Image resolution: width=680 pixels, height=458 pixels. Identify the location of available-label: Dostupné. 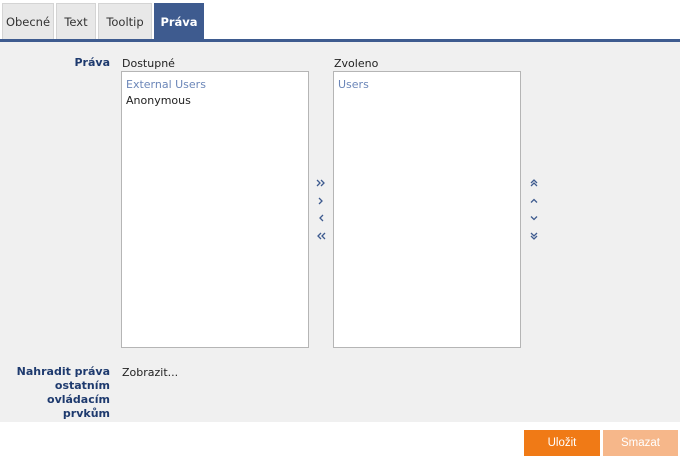
(148, 63).